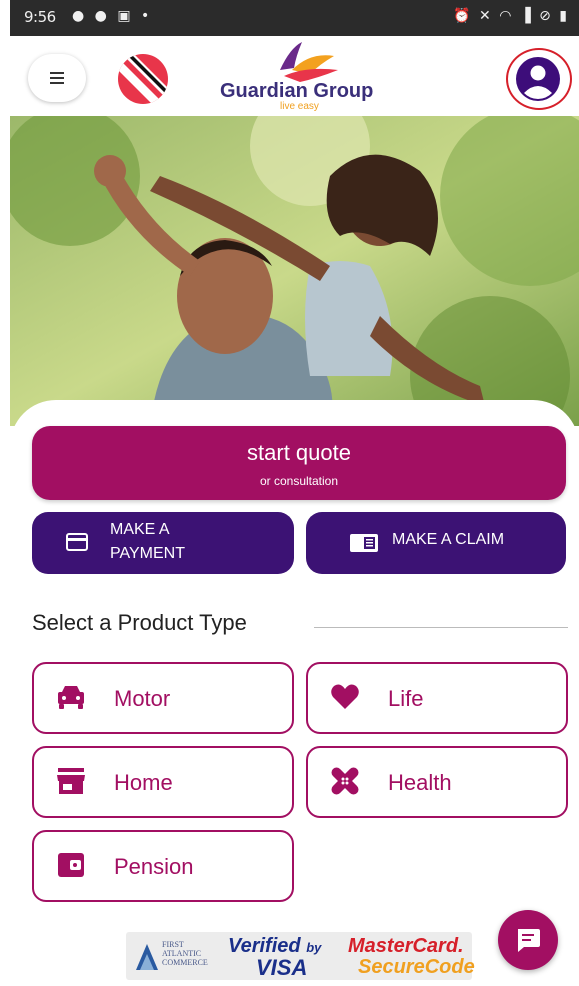 Image resolution: width=579 pixels, height=986 pixels. I want to click on product-pension-label: Pension, so click(154, 866).